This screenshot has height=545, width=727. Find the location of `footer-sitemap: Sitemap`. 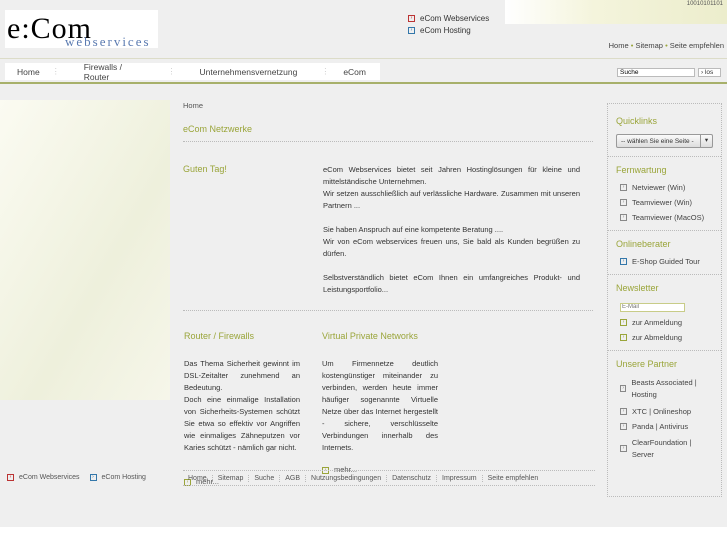

footer-sitemap: Sitemap is located at coordinates (231, 478).